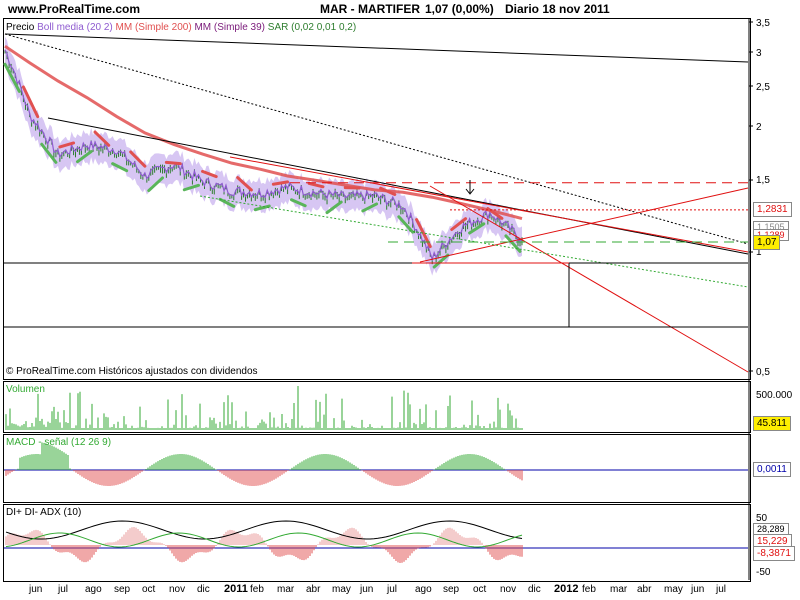 This screenshot has height=600, width=800. Describe the element at coordinates (763, 180) in the screenshot. I see `y-tick: 1,5` at that location.